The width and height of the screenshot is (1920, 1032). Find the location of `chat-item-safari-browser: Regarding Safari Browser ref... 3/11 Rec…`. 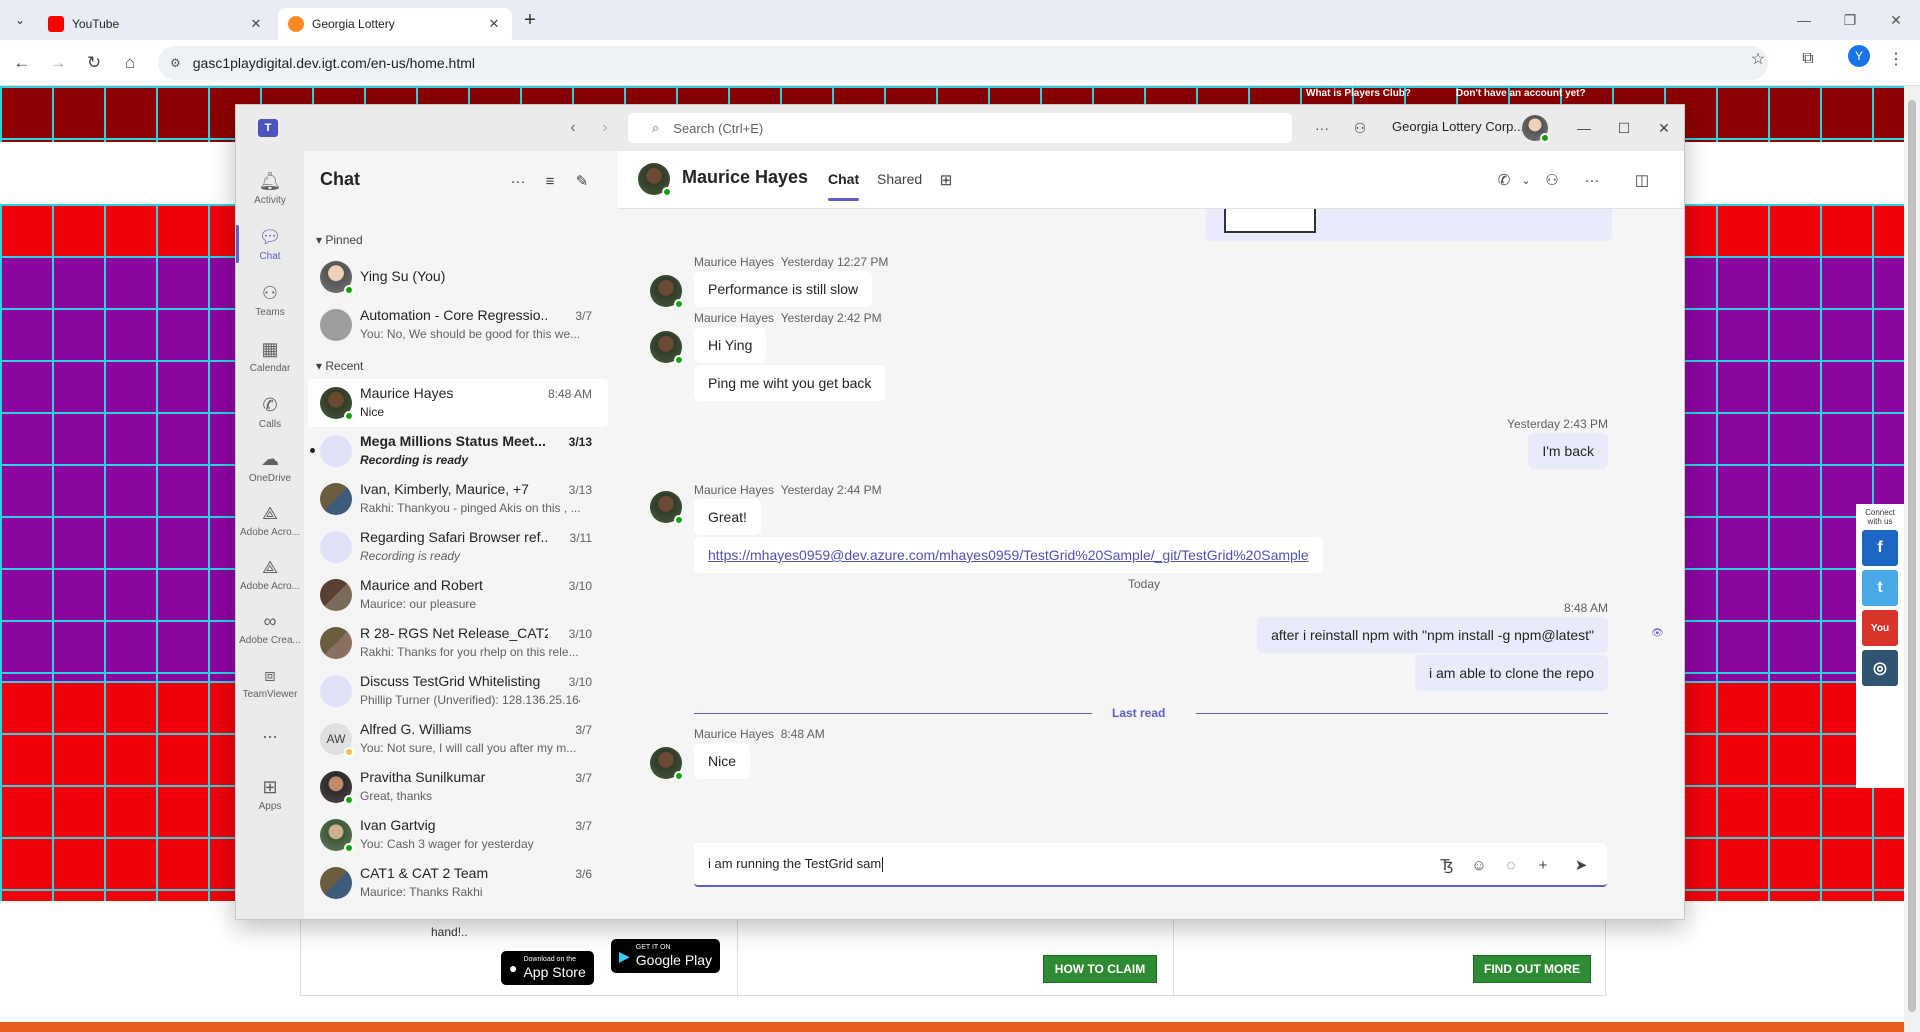

chat-item-safari-browser: Regarding Safari Browser ref... 3/11 Rec… is located at coordinates (458, 547).